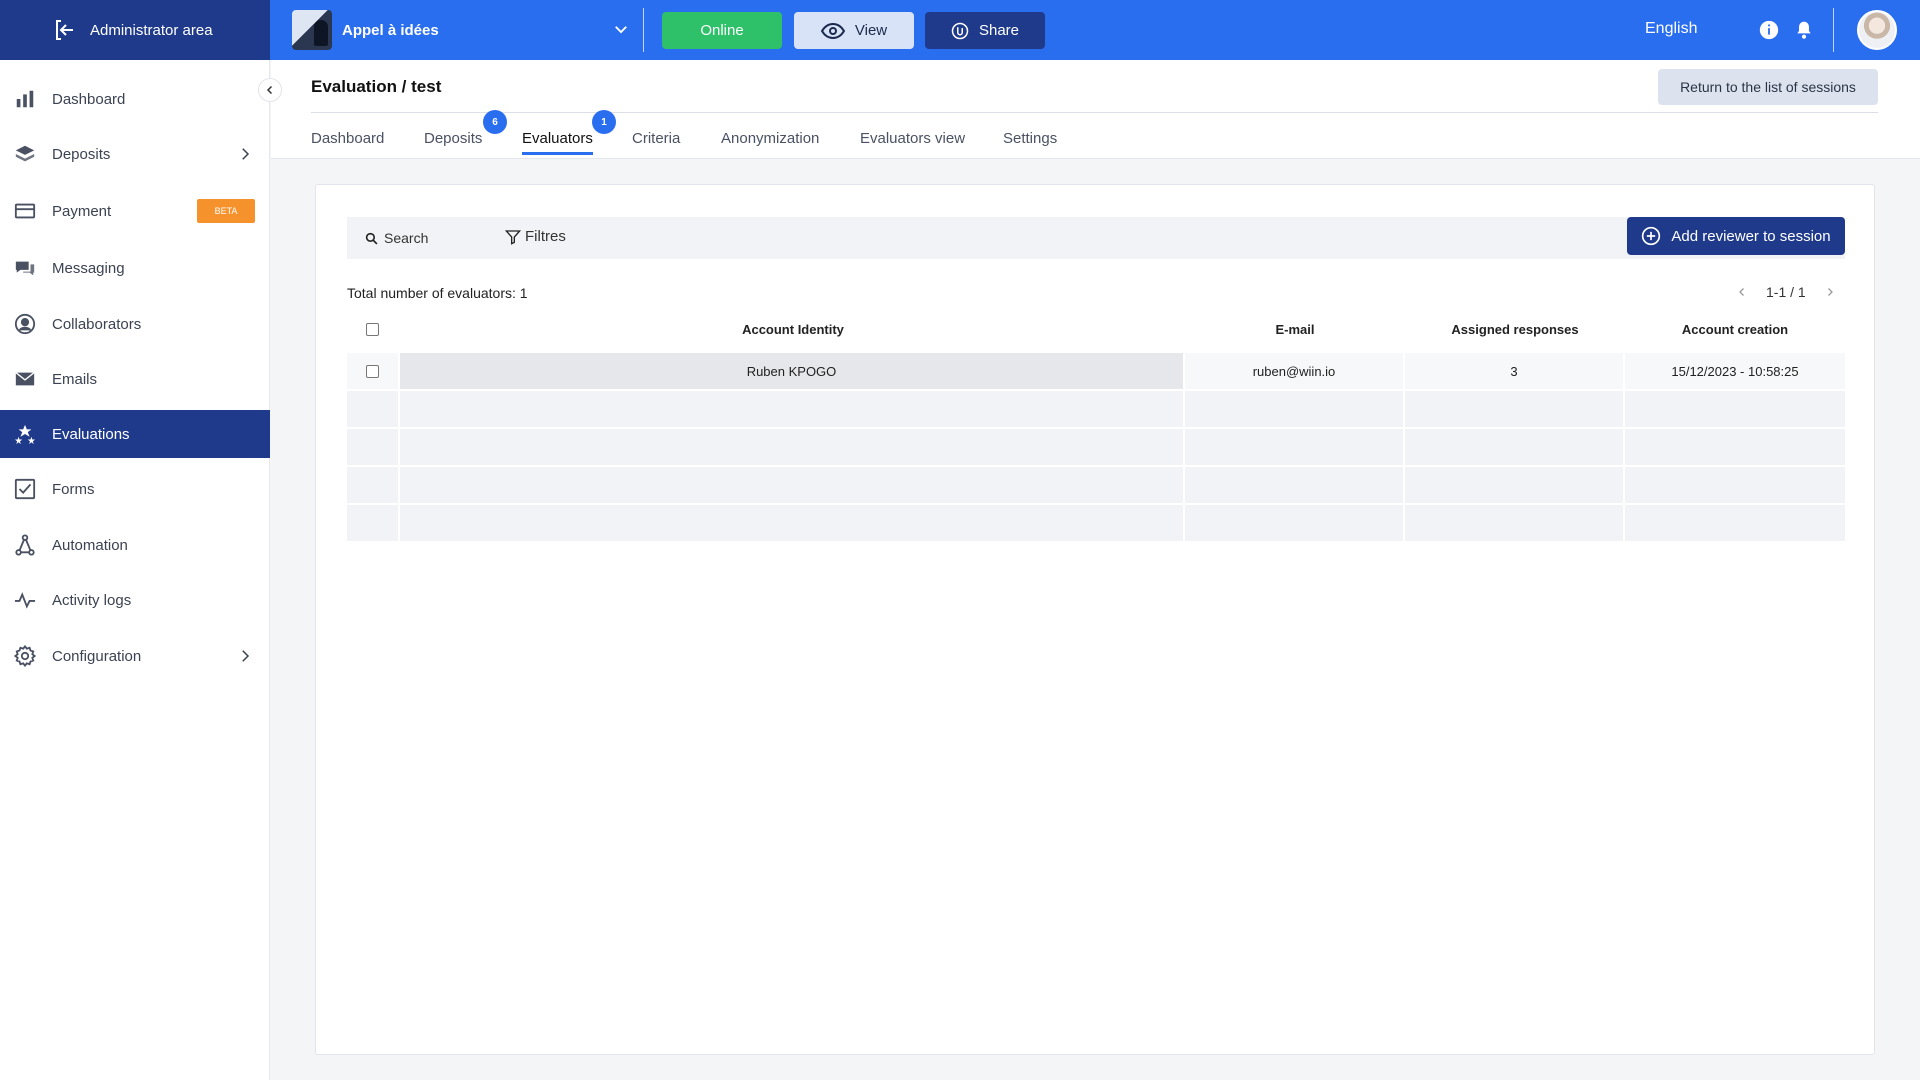 Image resolution: width=1920 pixels, height=1080 pixels. I want to click on select-all-checkbox, so click(372, 329).